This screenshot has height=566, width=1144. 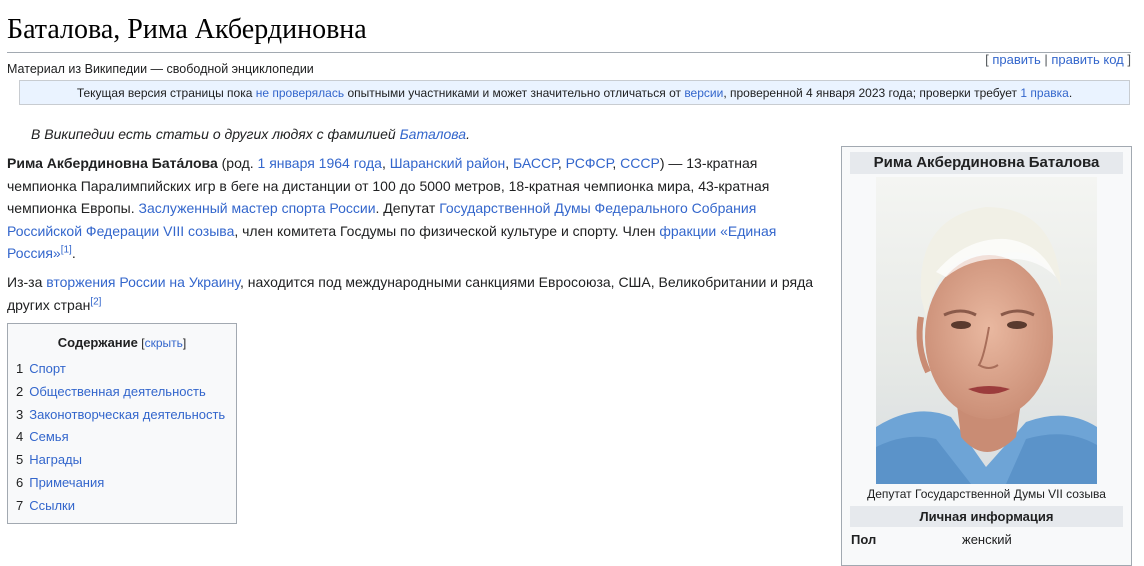 I want to click on toc-toggle-close: ], so click(x=184, y=343).